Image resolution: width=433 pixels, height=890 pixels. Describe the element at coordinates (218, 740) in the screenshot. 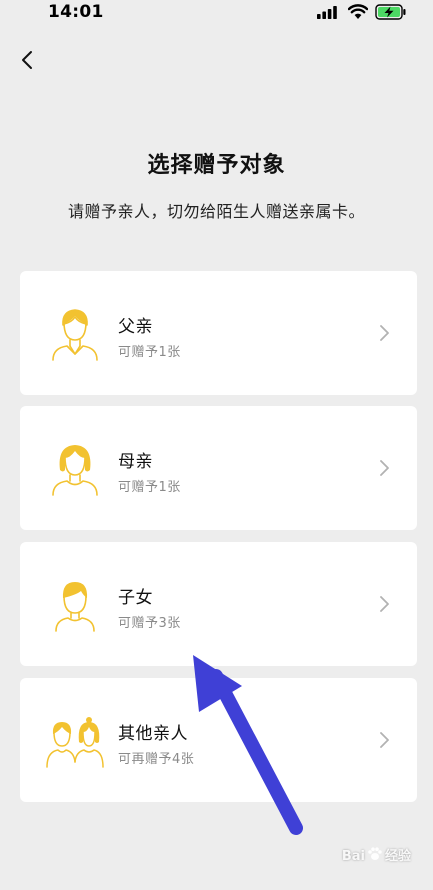

I see `recipient-card-relatives: 其他亲人 可再赠予4张` at that location.